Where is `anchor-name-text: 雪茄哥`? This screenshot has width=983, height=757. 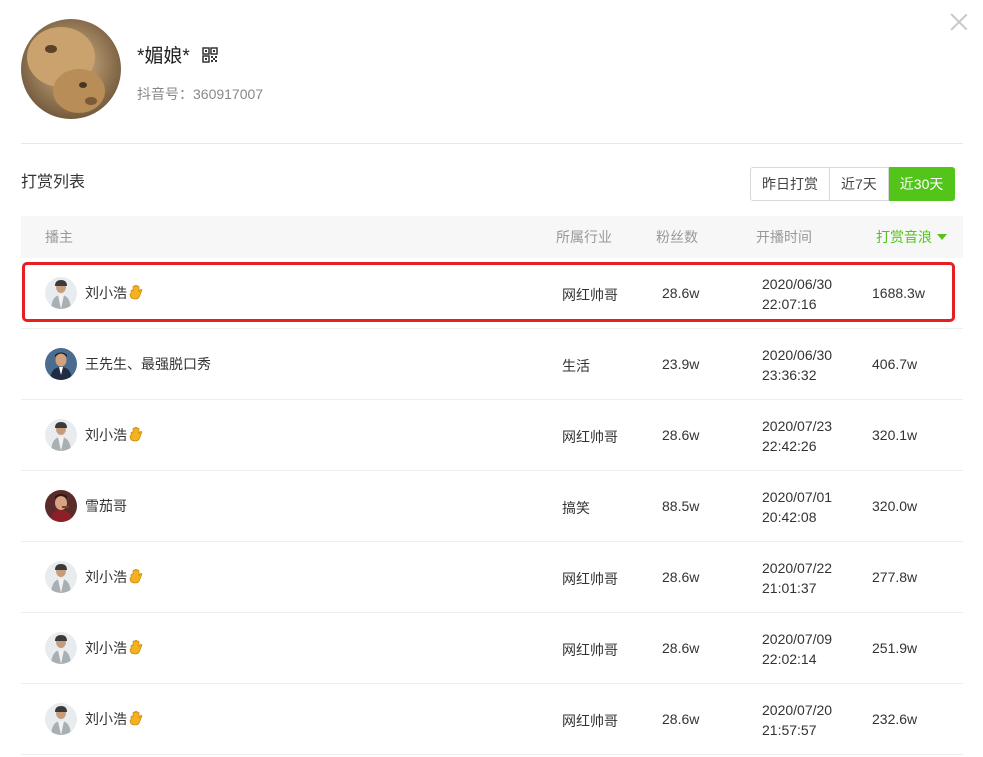 anchor-name-text: 雪茄哥 is located at coordinates (106, 506).